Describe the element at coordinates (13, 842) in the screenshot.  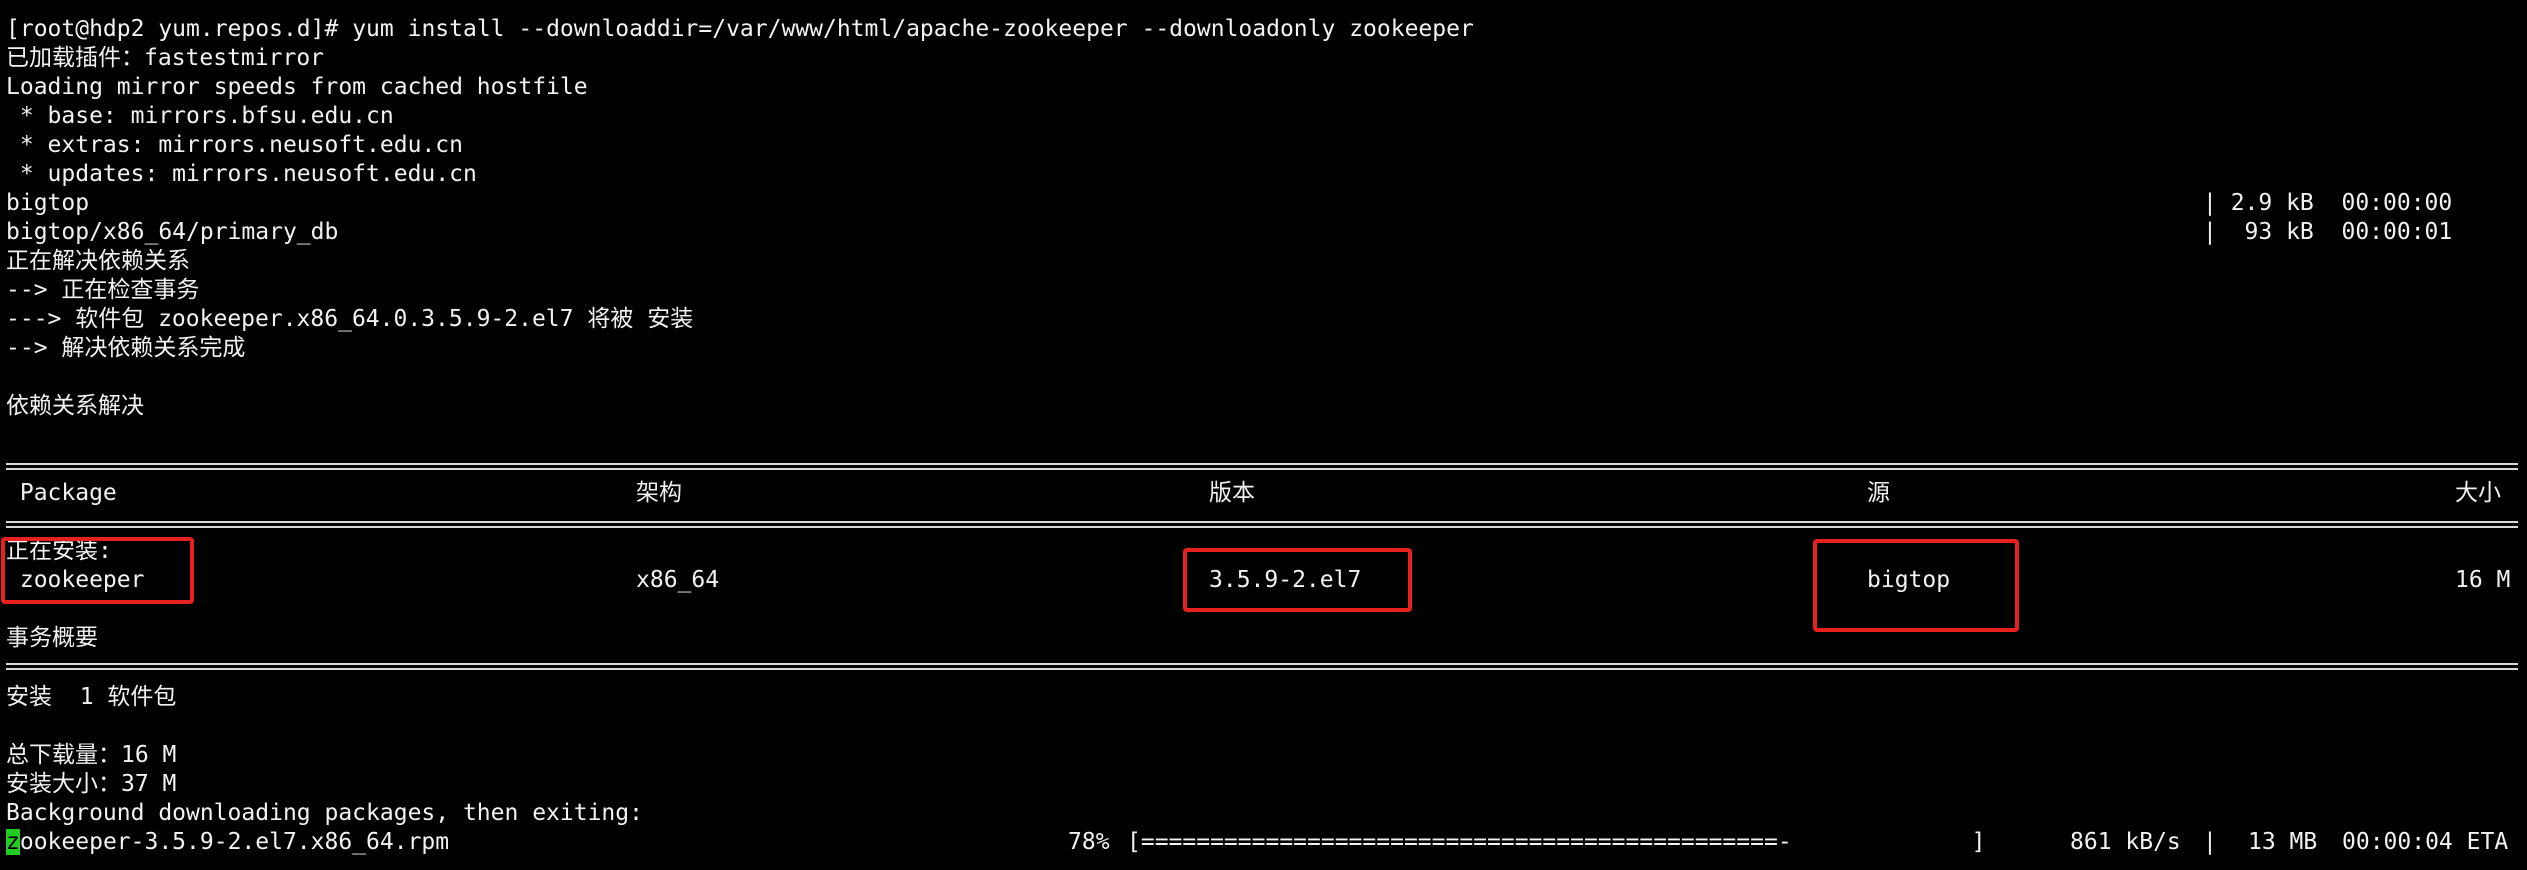
I see `terminal-cursor: z` at that location.